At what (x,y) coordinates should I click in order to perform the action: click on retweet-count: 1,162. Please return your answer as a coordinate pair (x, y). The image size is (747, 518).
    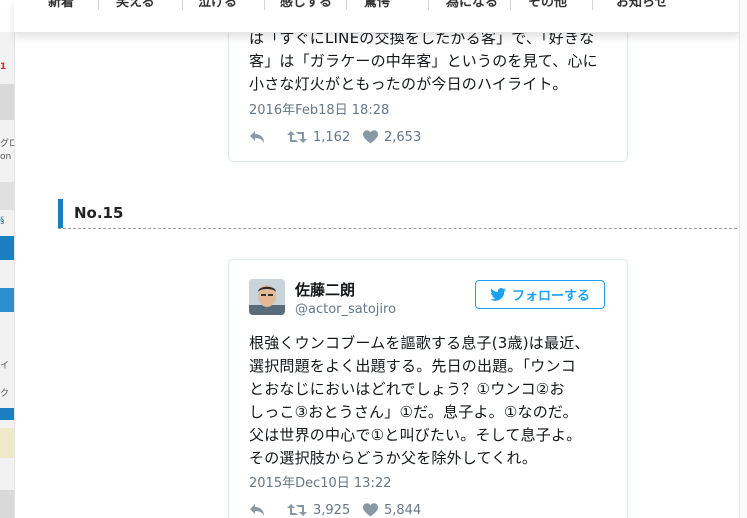
    Looking at the image, I should click on (332, 137).